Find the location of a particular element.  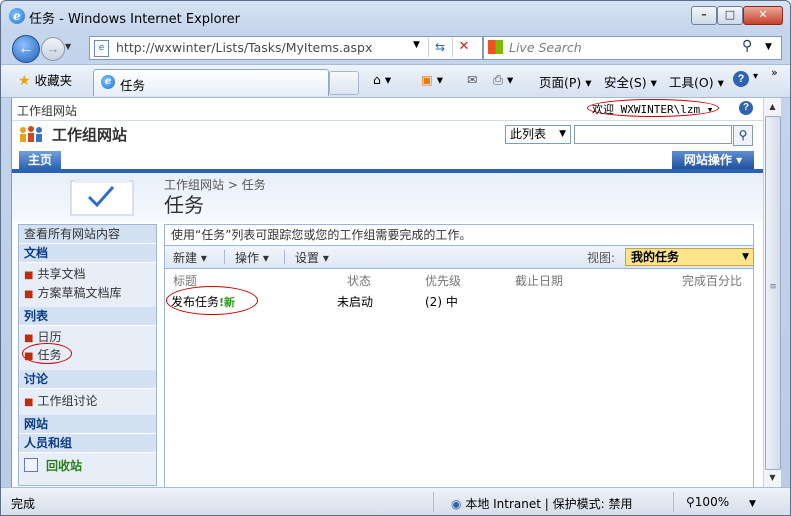

site-link-small: 工作组网站 is located at coordinates (47, 110).